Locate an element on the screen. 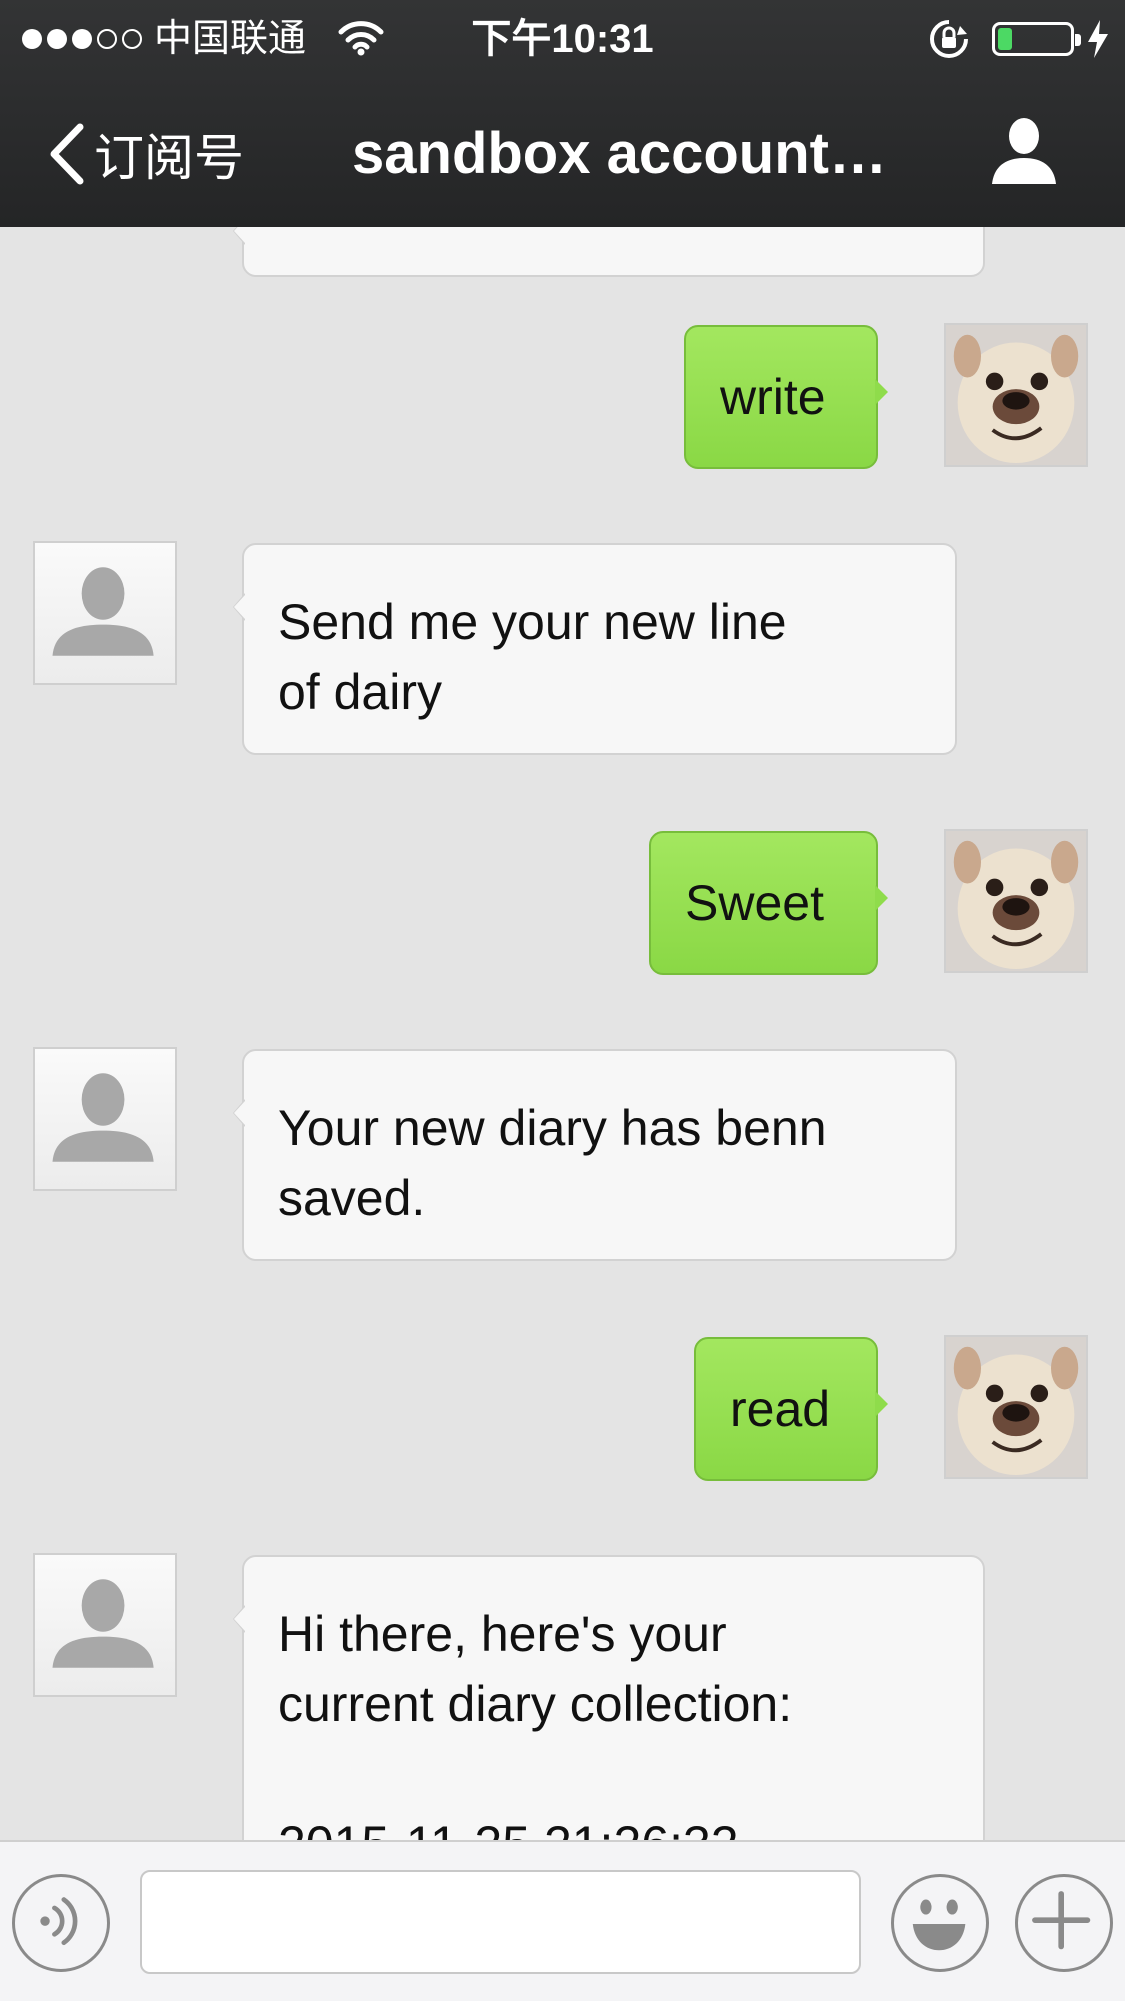 Image resolution: width=1125 pixels, height=2001 pixels. battery-icon is located at coordinates (1036, 39).